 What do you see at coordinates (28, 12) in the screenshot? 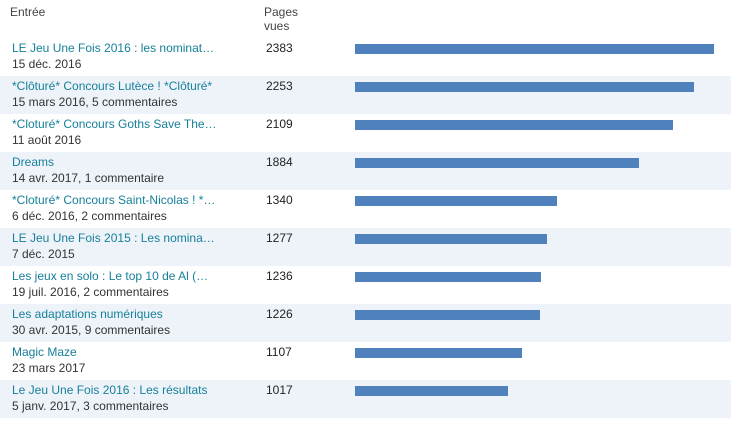
I see `column-header-entry: Entrée` at bounding box center [28, 12].